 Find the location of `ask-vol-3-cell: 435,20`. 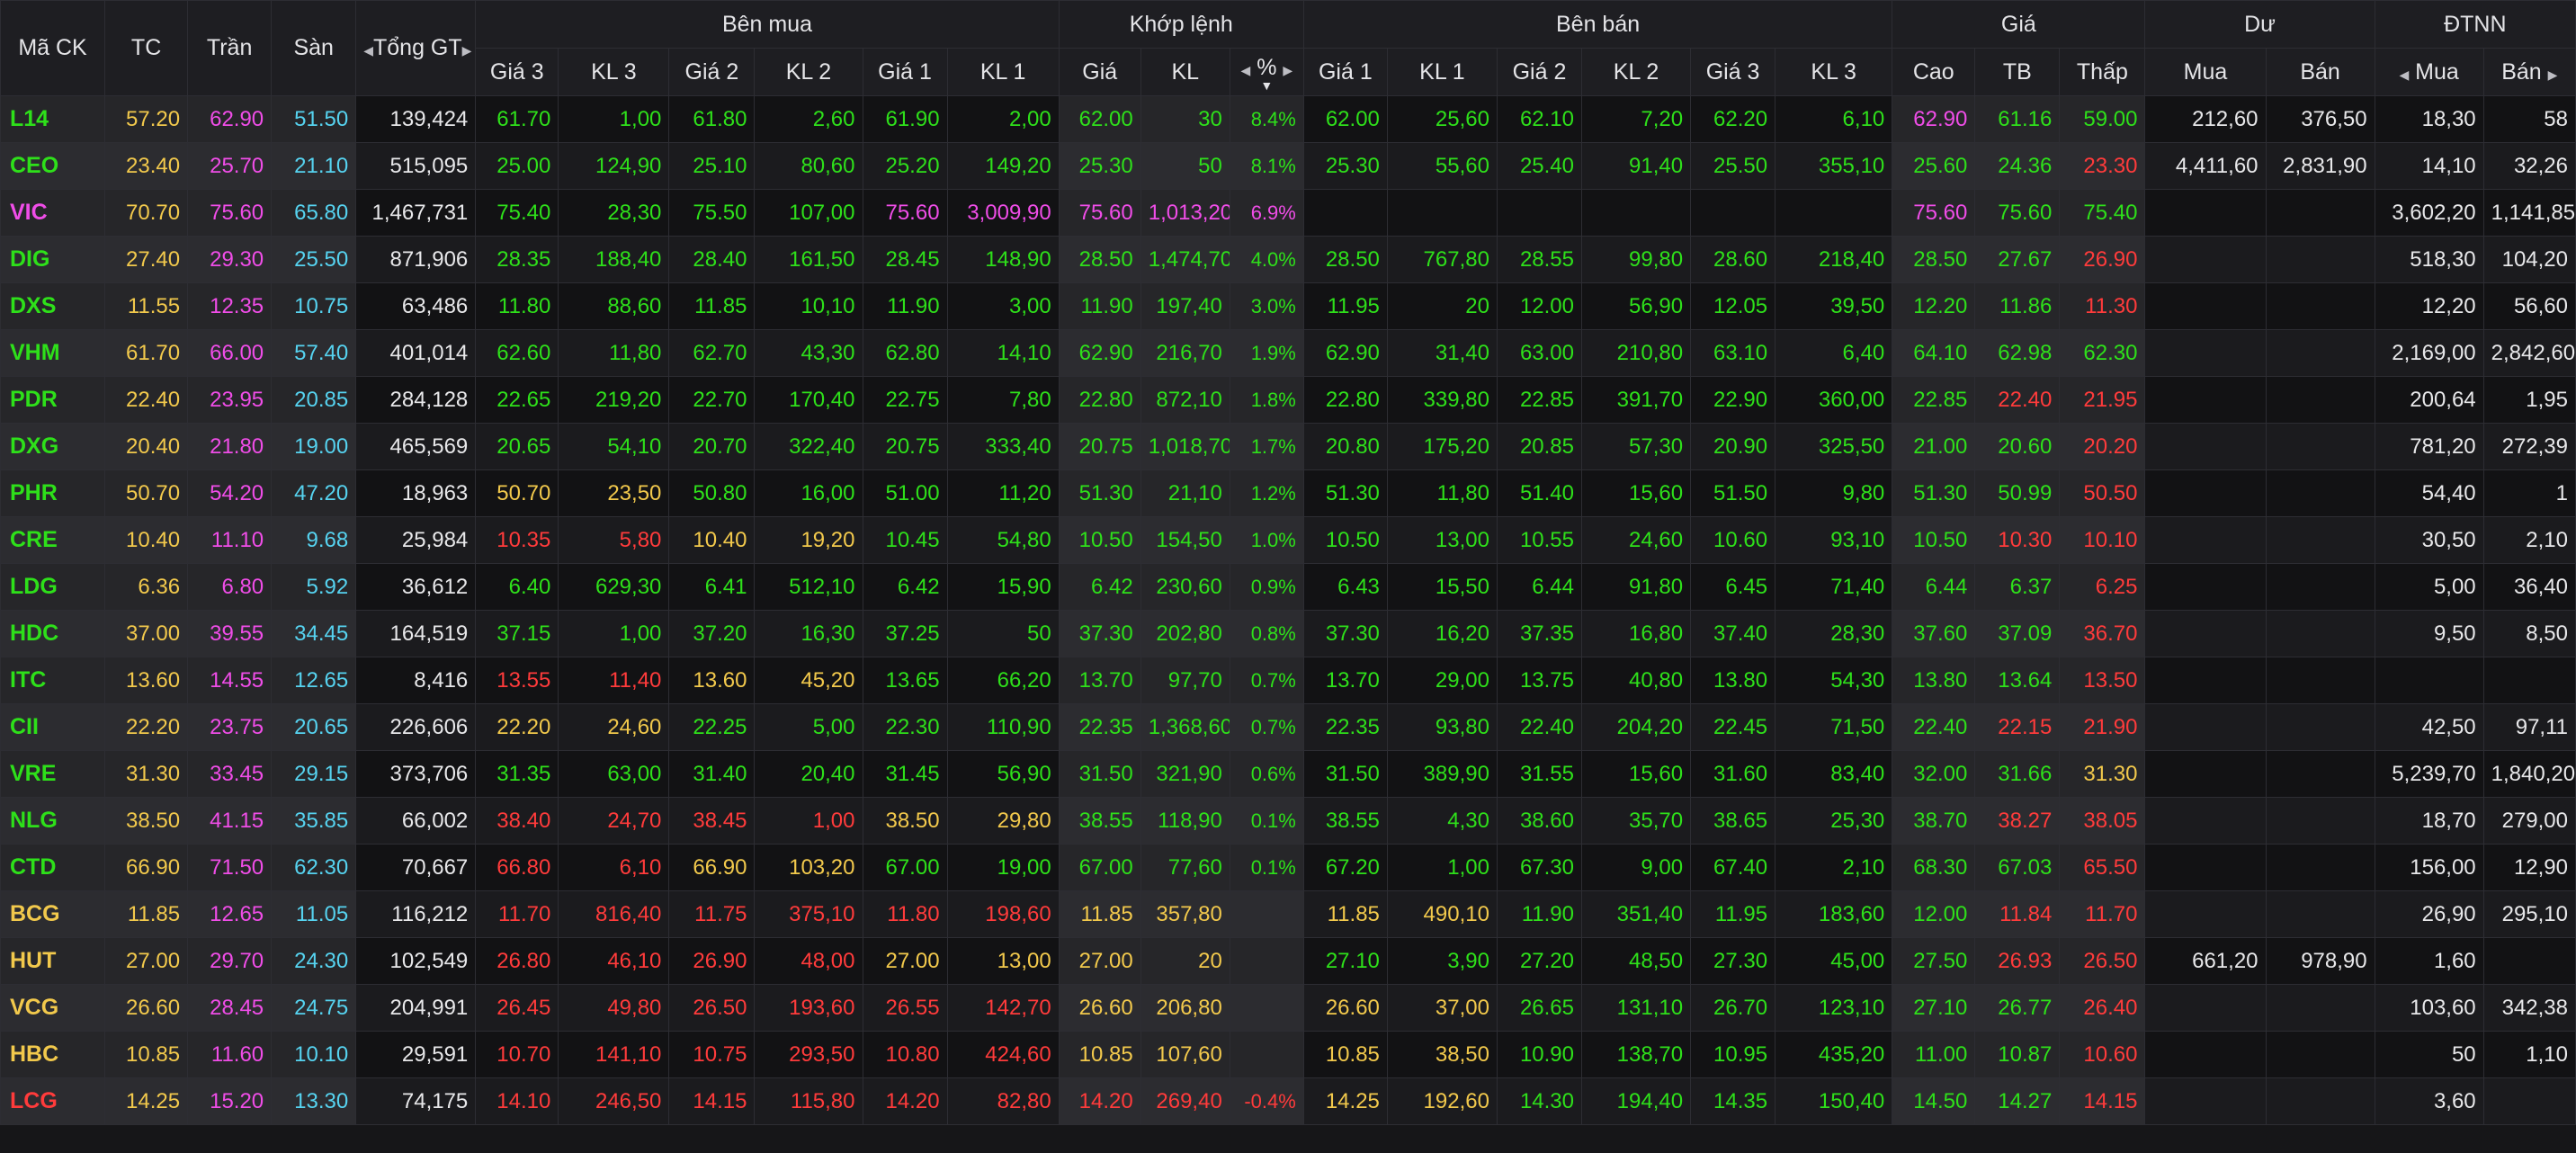

ask-vol-3-cell: 435,20 is located at coordinates (1834, 1054).